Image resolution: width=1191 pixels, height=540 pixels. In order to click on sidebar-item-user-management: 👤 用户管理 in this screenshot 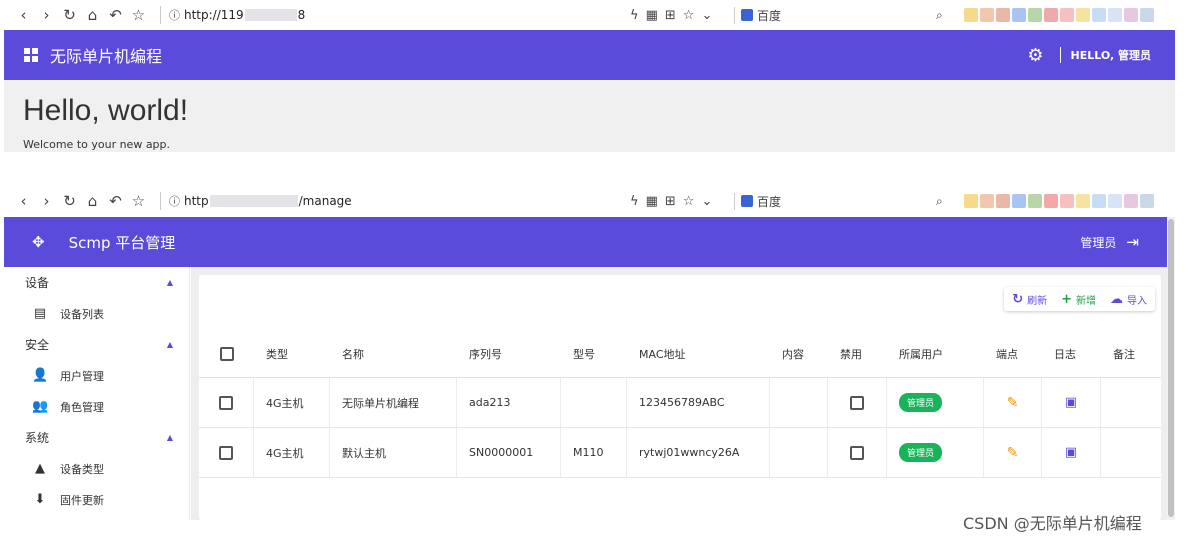, I will do `click(96, 375)`.